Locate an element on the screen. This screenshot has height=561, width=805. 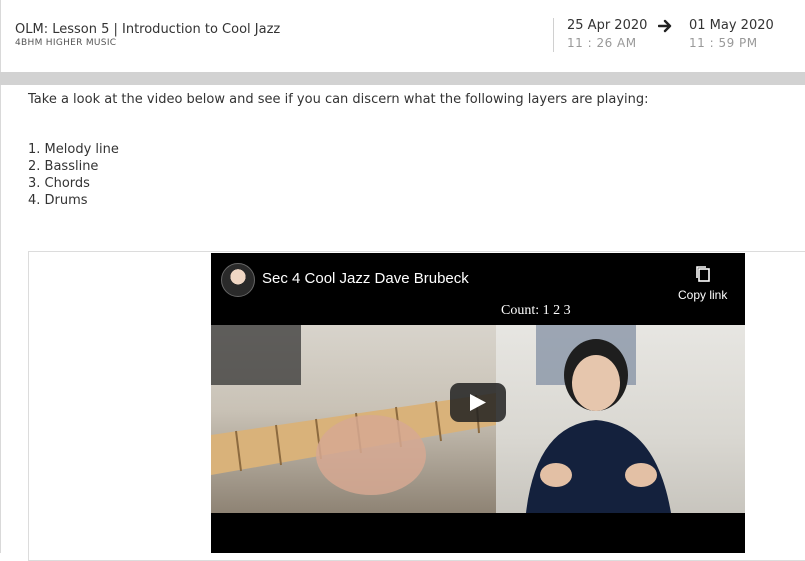
end-date: 01 May 2020 is located at coordinates (731, 25).